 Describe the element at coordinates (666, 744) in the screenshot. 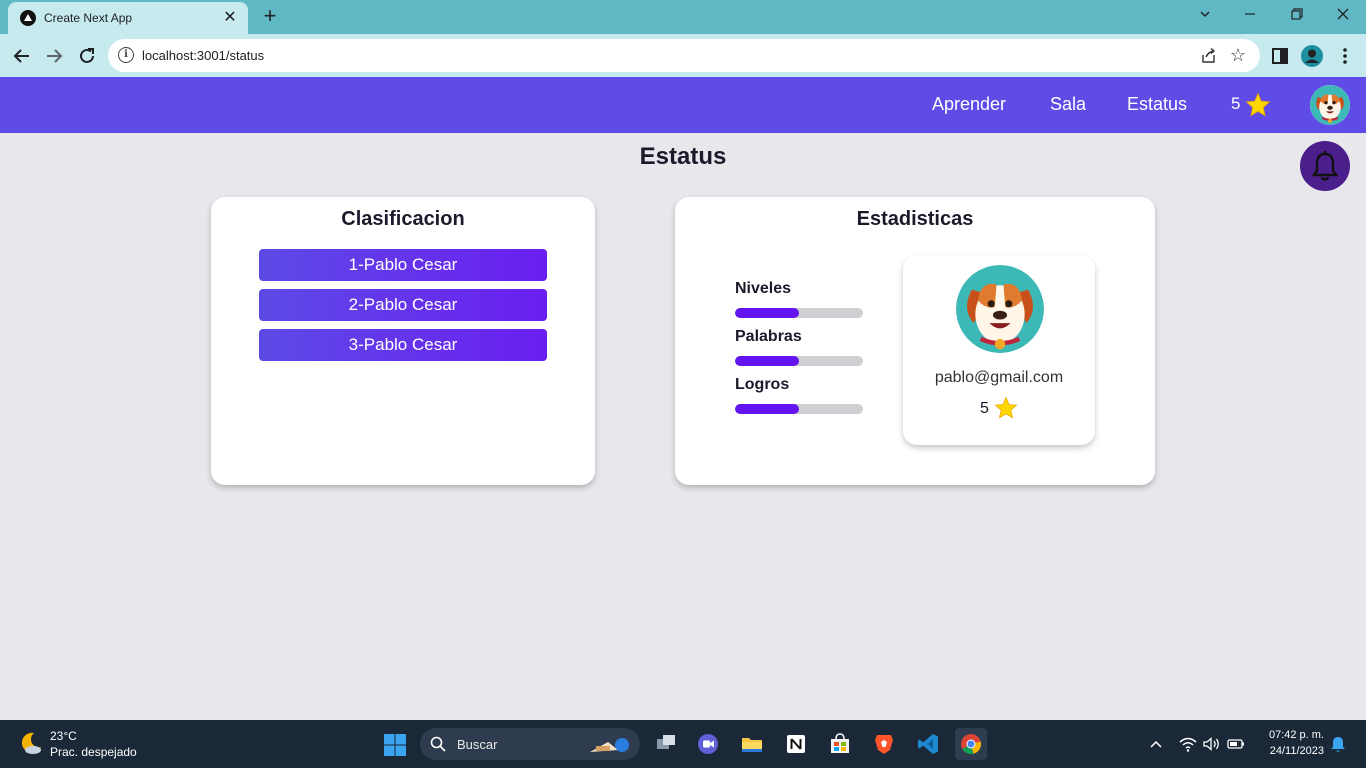

I see `task-view-icon` at that location.